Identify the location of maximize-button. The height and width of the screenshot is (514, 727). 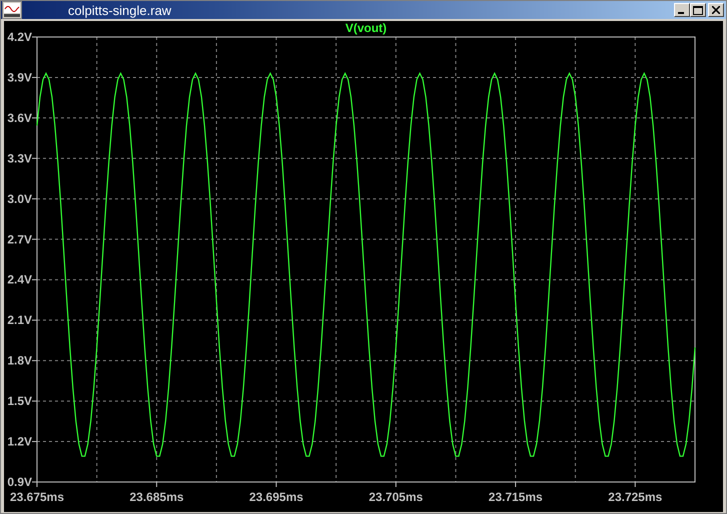
(698, 10).